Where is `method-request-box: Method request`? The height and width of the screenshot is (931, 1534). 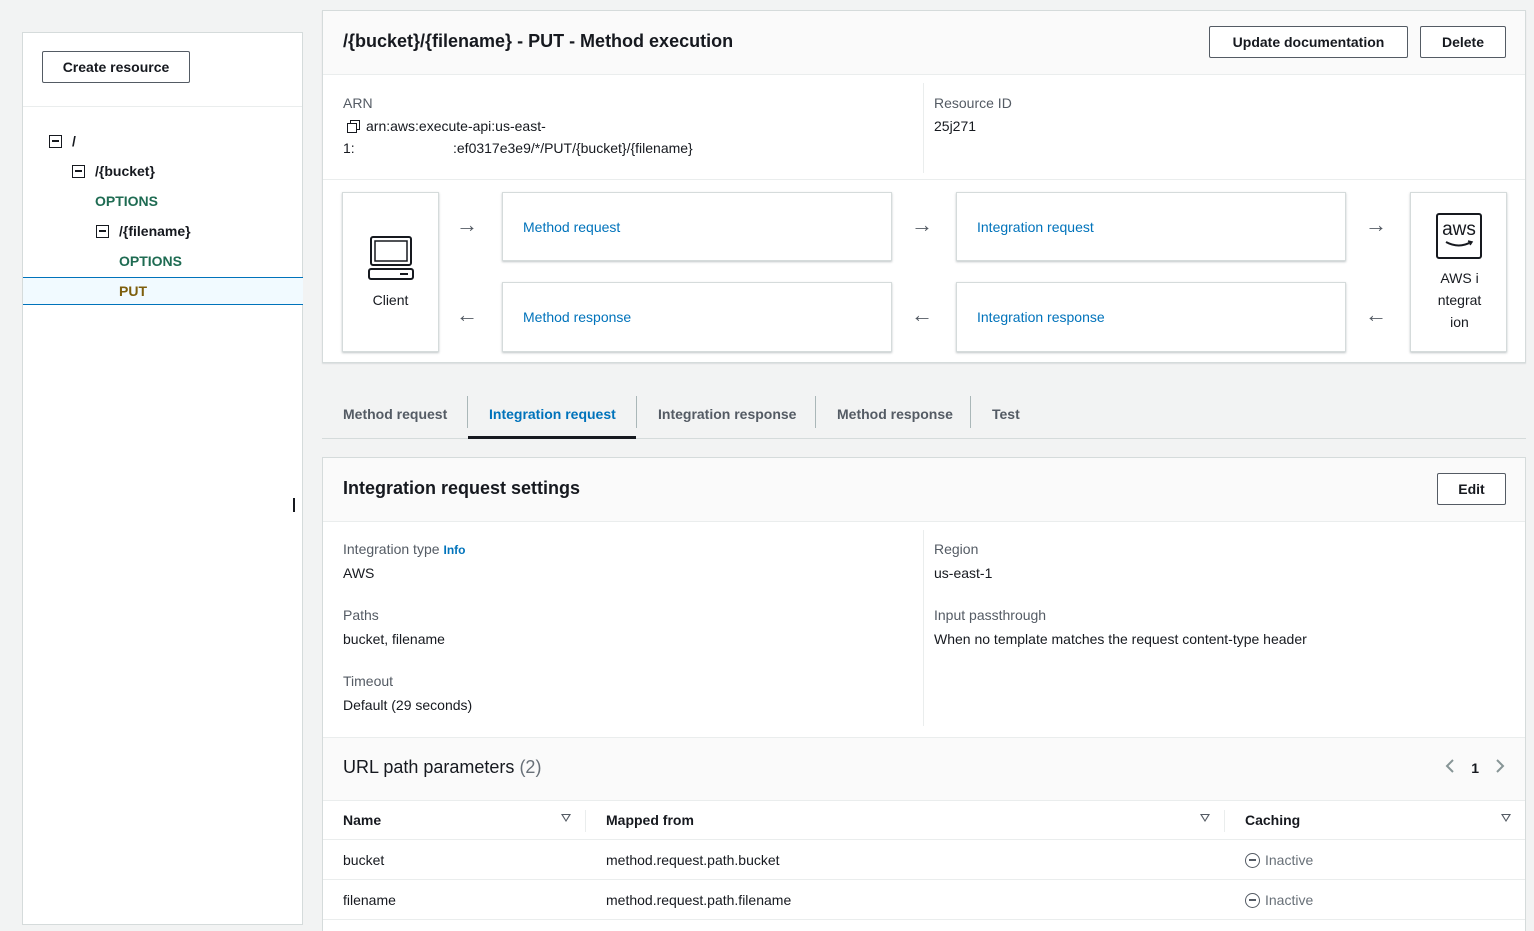 method-request-box: Method request is located at coordinates (697, 226).